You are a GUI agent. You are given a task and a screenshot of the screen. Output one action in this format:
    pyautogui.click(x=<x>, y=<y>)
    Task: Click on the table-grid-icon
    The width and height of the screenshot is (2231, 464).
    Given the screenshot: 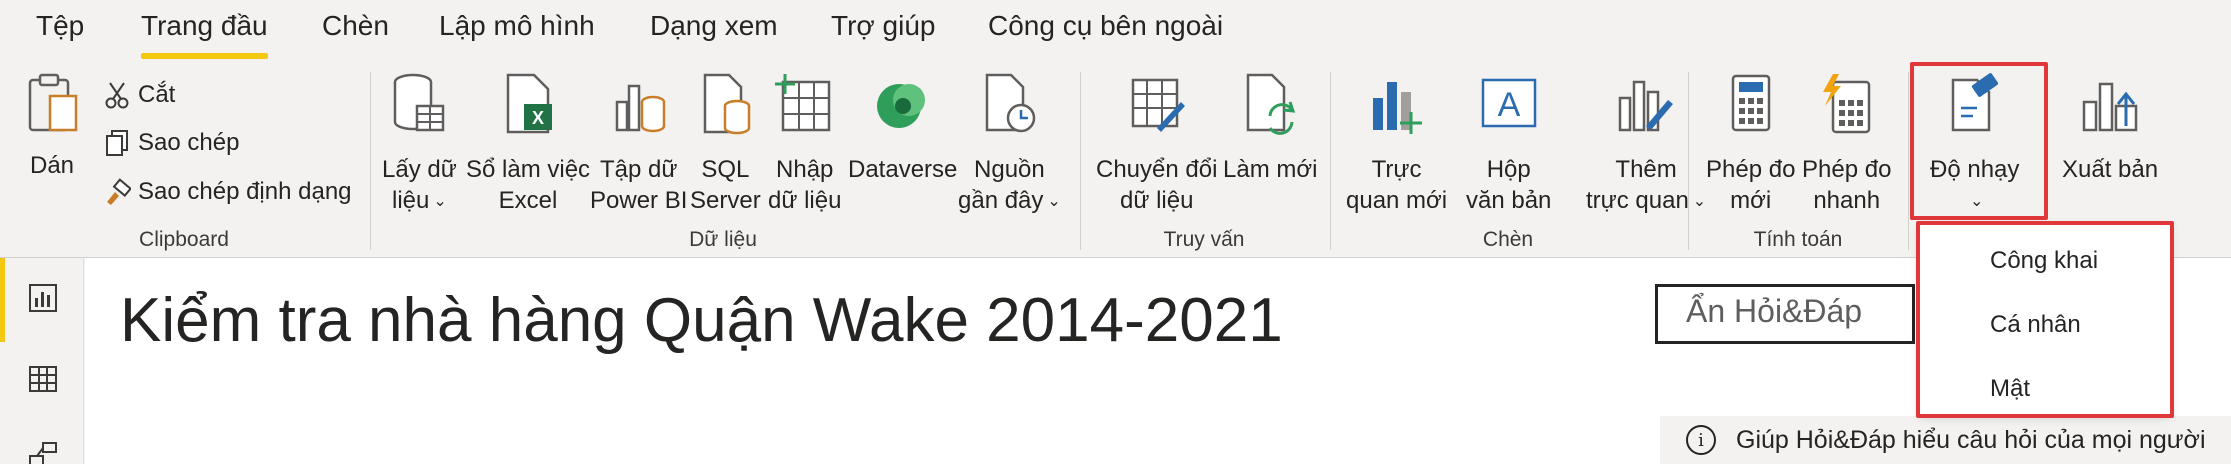 What is the action you would take?
    pyautogui.click(x=805, y=104)
    